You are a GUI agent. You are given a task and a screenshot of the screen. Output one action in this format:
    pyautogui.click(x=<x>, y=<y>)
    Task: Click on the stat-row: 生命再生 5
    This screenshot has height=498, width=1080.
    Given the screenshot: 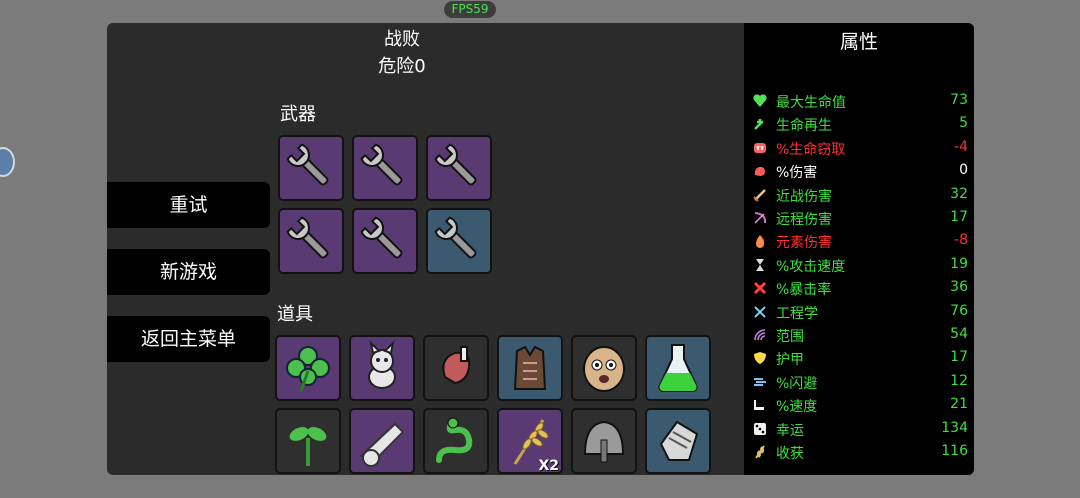 What is the action you would take?
    pyautogui.click(x=860, y=124)
    